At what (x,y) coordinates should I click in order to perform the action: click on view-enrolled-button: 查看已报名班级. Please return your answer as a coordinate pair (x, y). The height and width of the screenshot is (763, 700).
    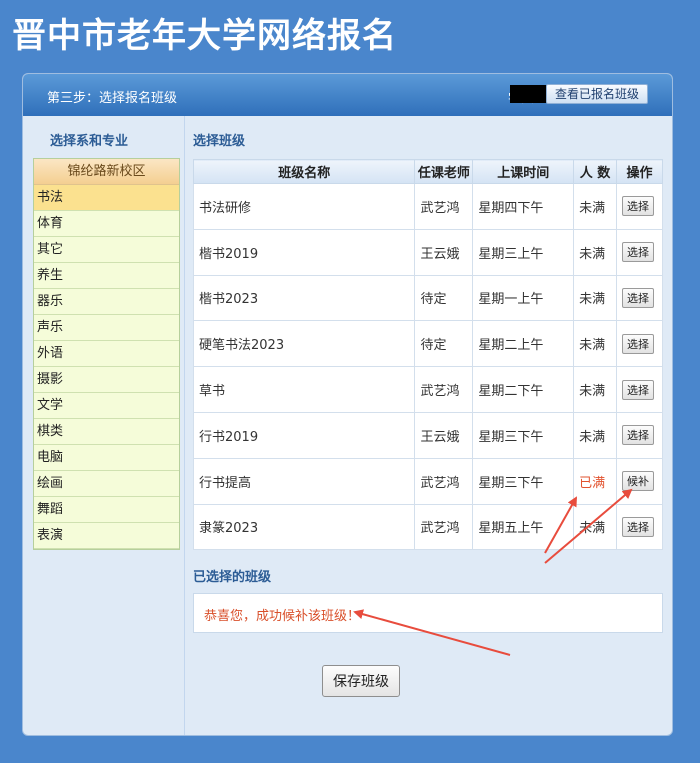
    Looking at the image, I should click on (596, 94).